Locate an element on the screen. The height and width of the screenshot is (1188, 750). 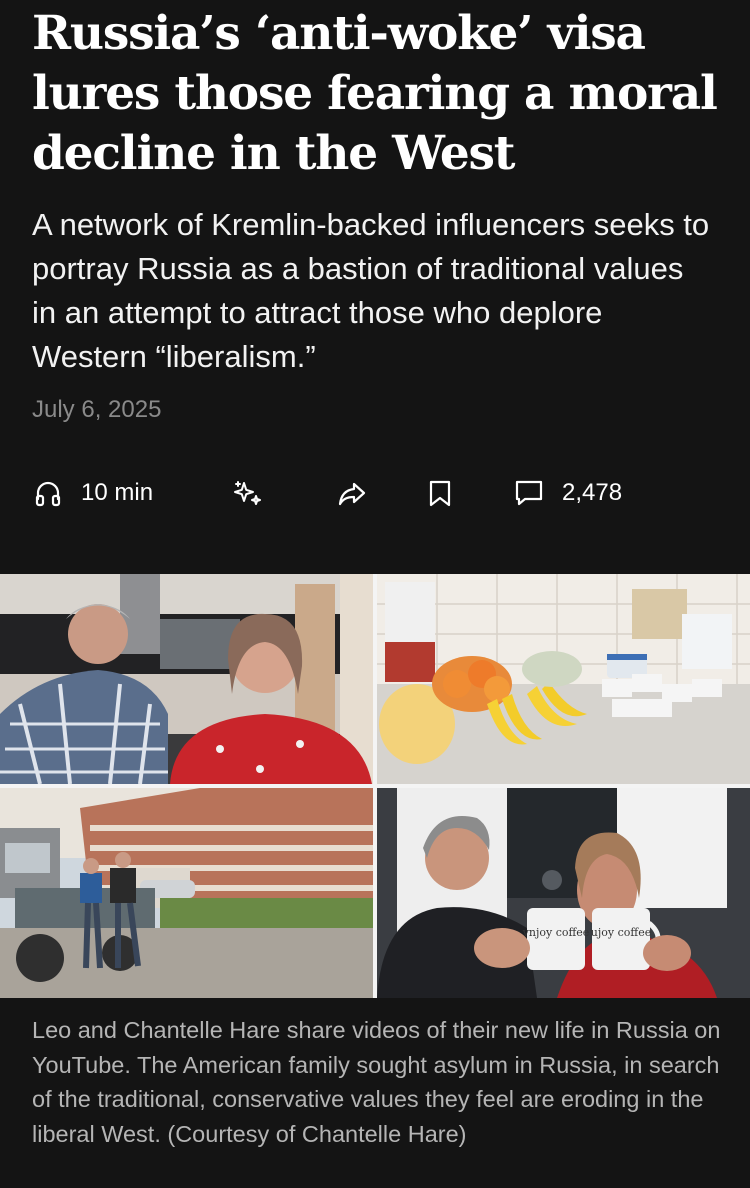
share-arrow-icon is located at coordinates (352, 493).